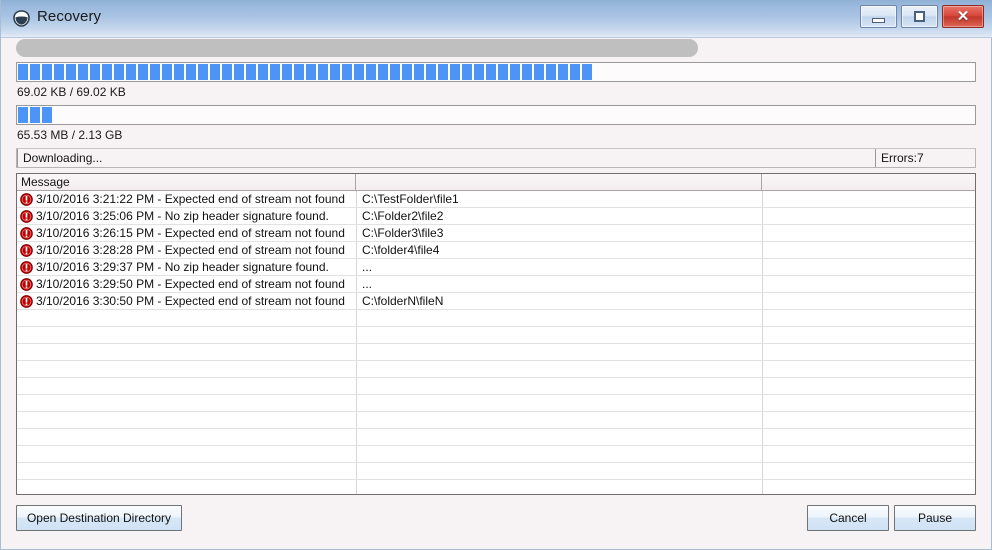  What do you see at coordinates (71, 92) in the screenshot?
I see `file-progress-label: 69.02 KB / 69.02 KB` at bounding box center [71, 92].